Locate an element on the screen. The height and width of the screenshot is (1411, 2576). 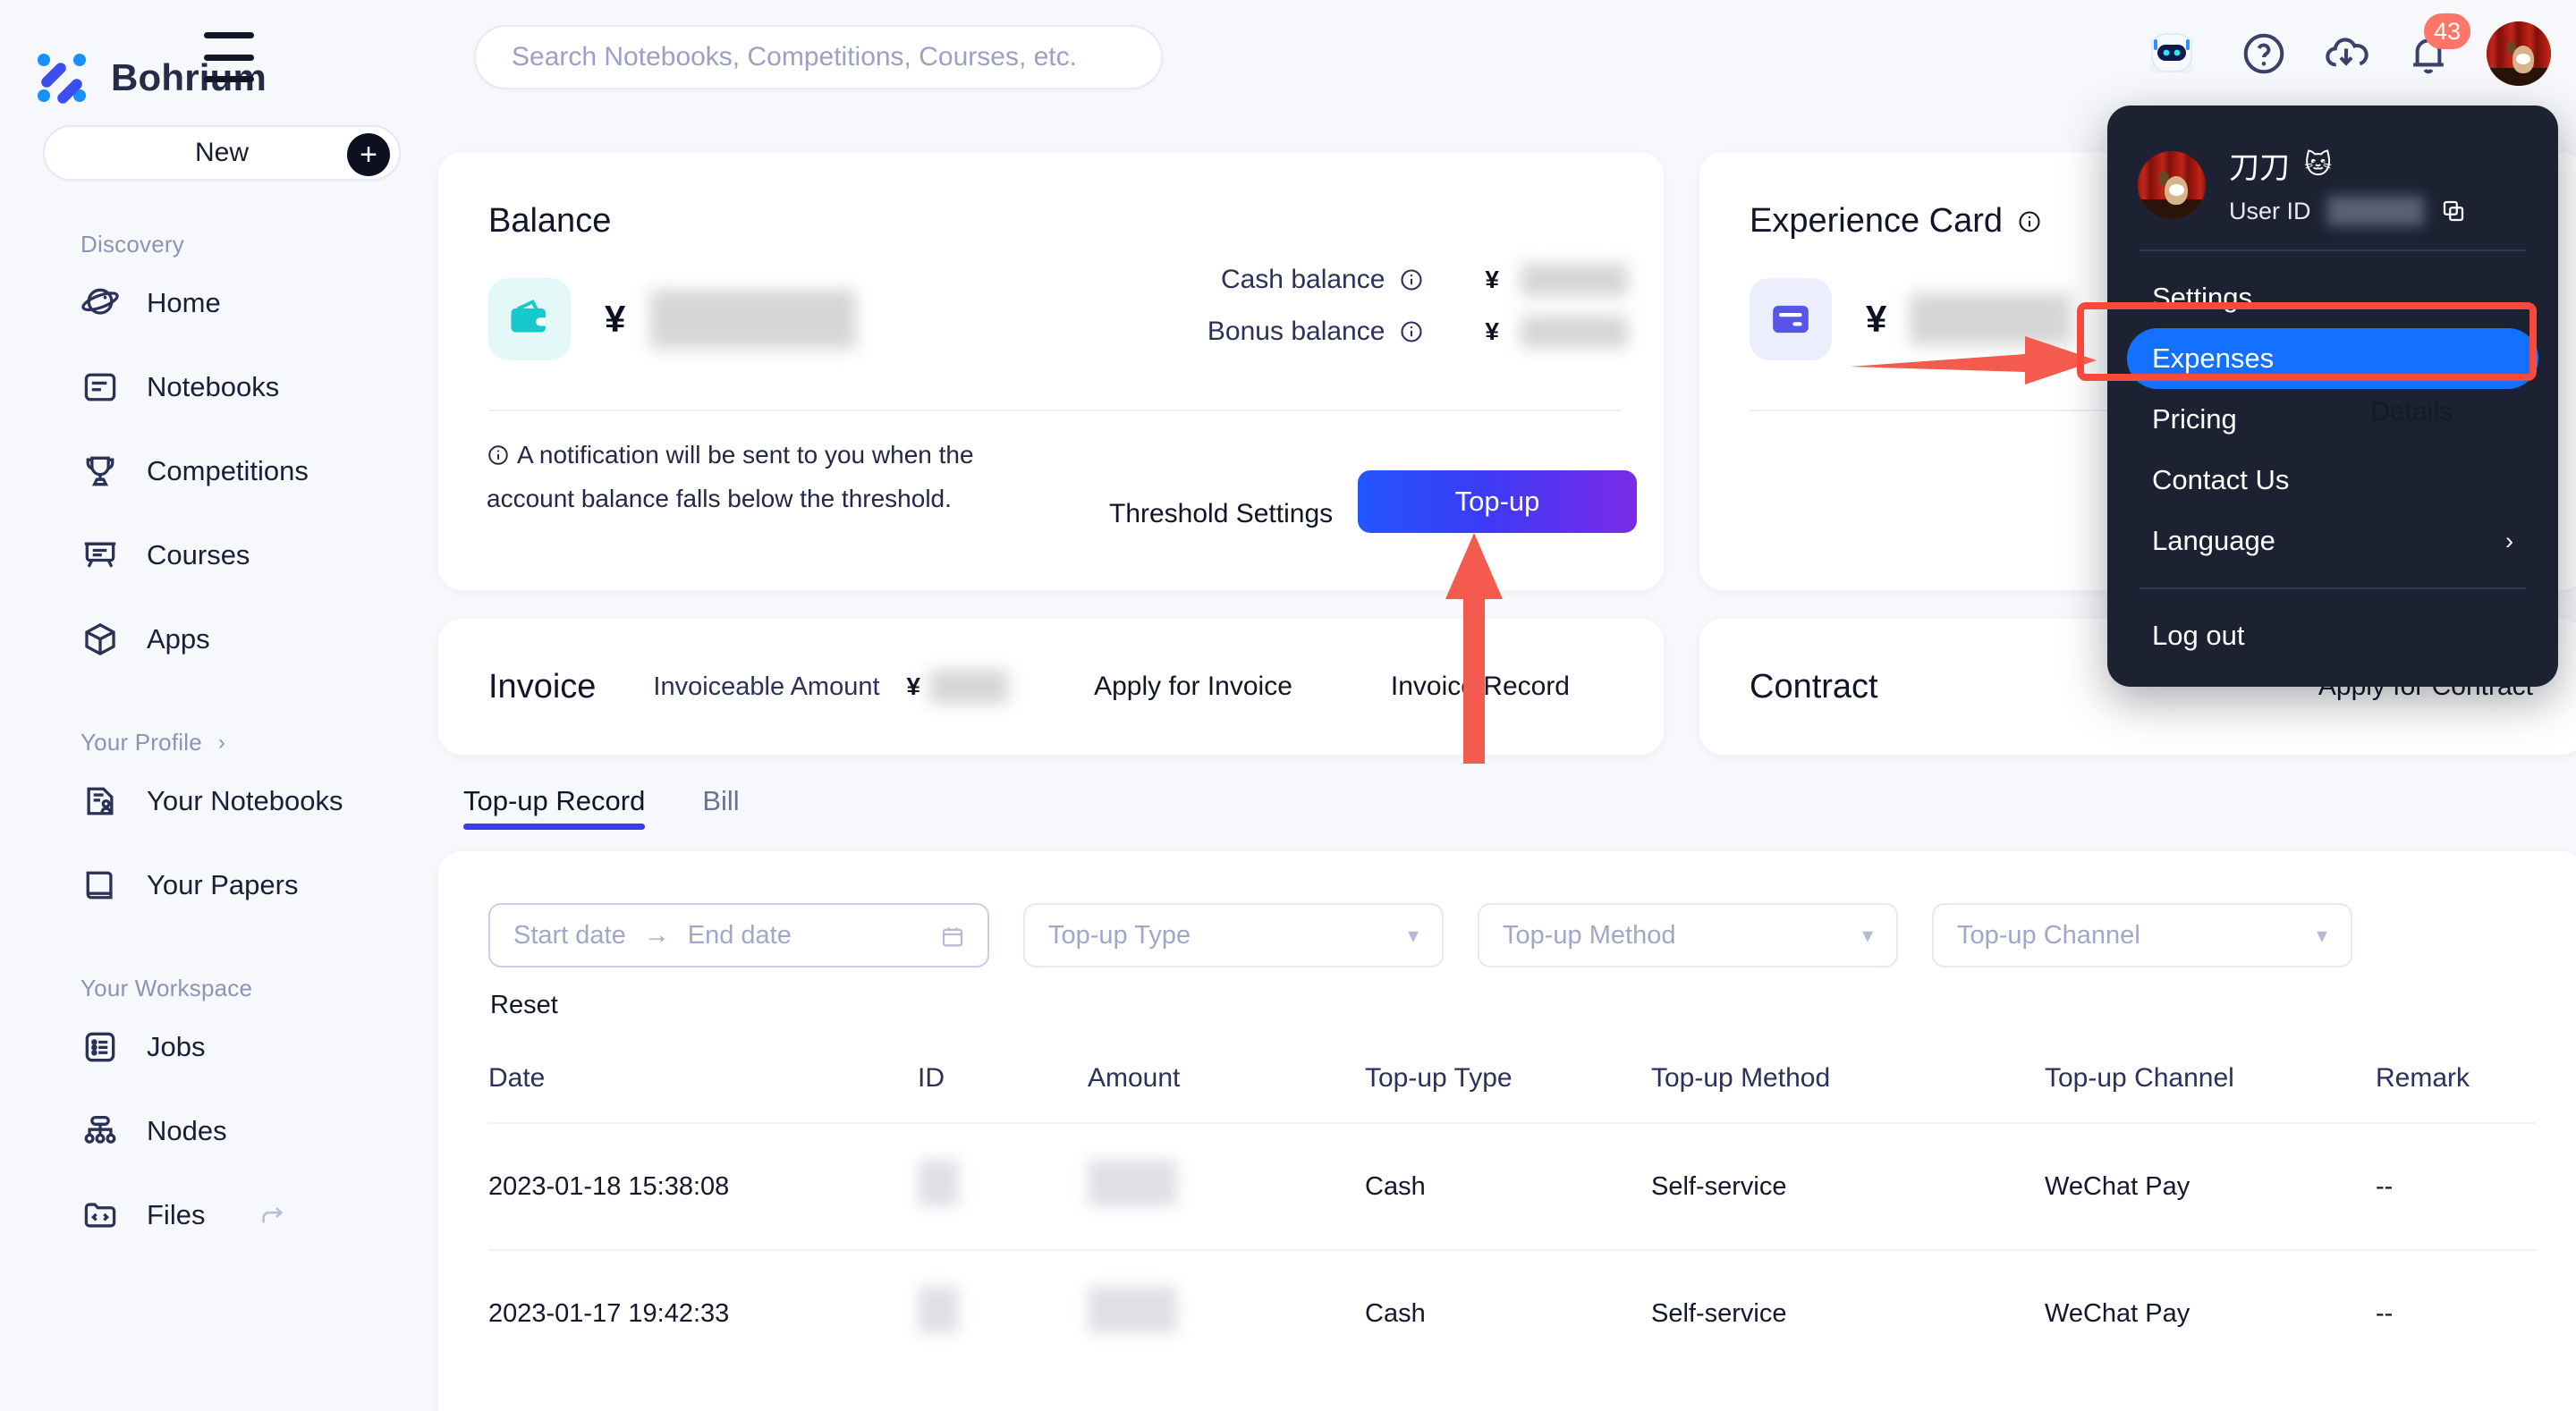
copy-icon is located at coordinates (2453, 211).